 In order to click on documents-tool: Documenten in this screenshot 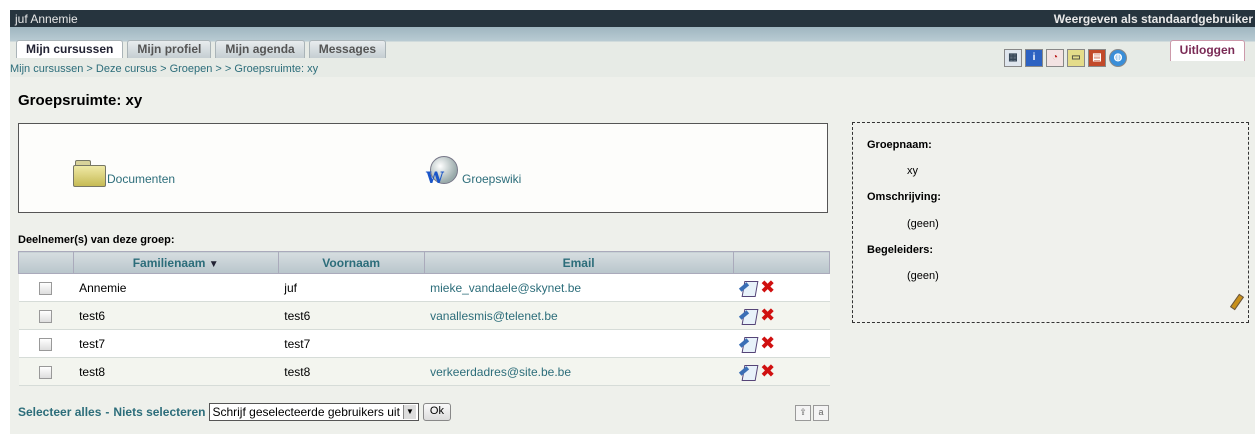, I will do `click(124, 172)`.